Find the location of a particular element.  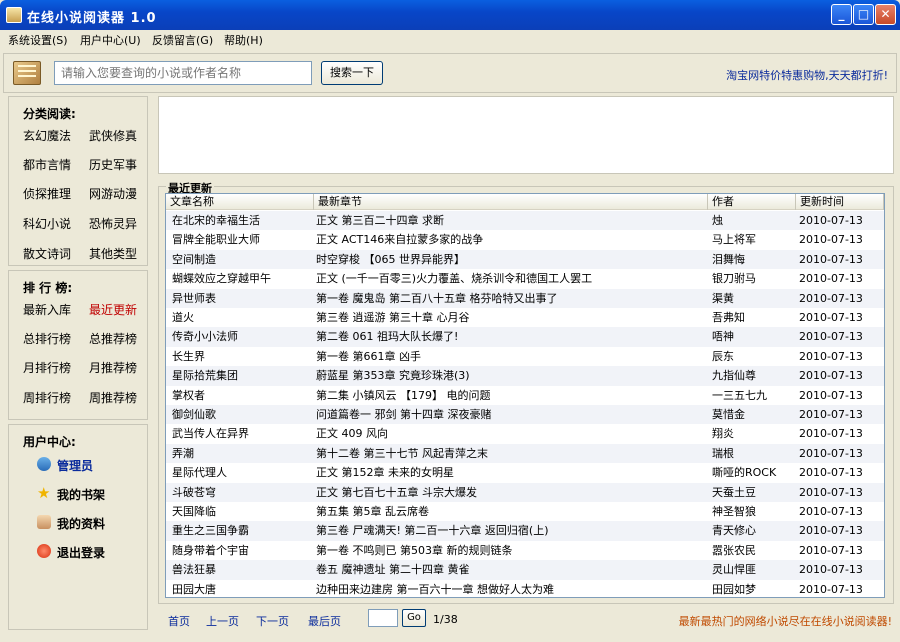

ranking-item: 周推荐榜 is located at coordinates (113, 397).